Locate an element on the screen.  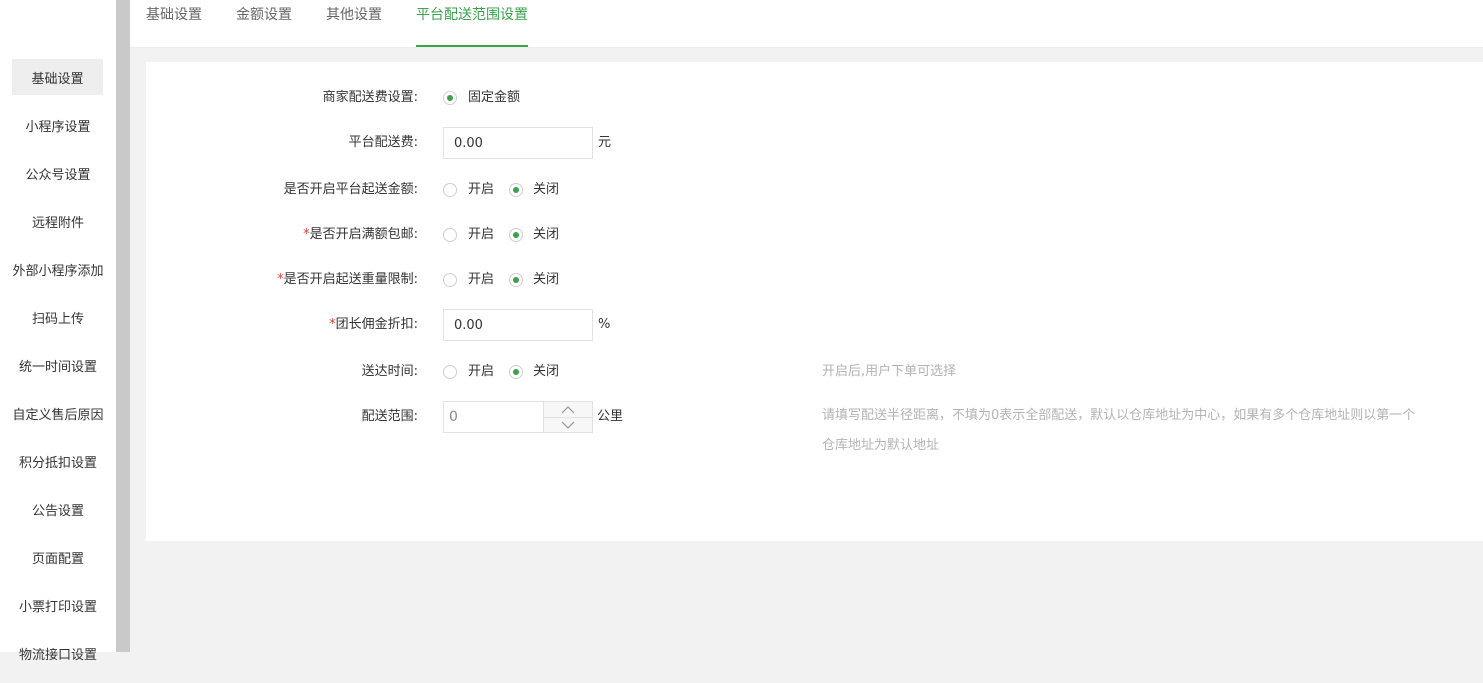
range-unit: 公里 is located at coordinates (610, 416).